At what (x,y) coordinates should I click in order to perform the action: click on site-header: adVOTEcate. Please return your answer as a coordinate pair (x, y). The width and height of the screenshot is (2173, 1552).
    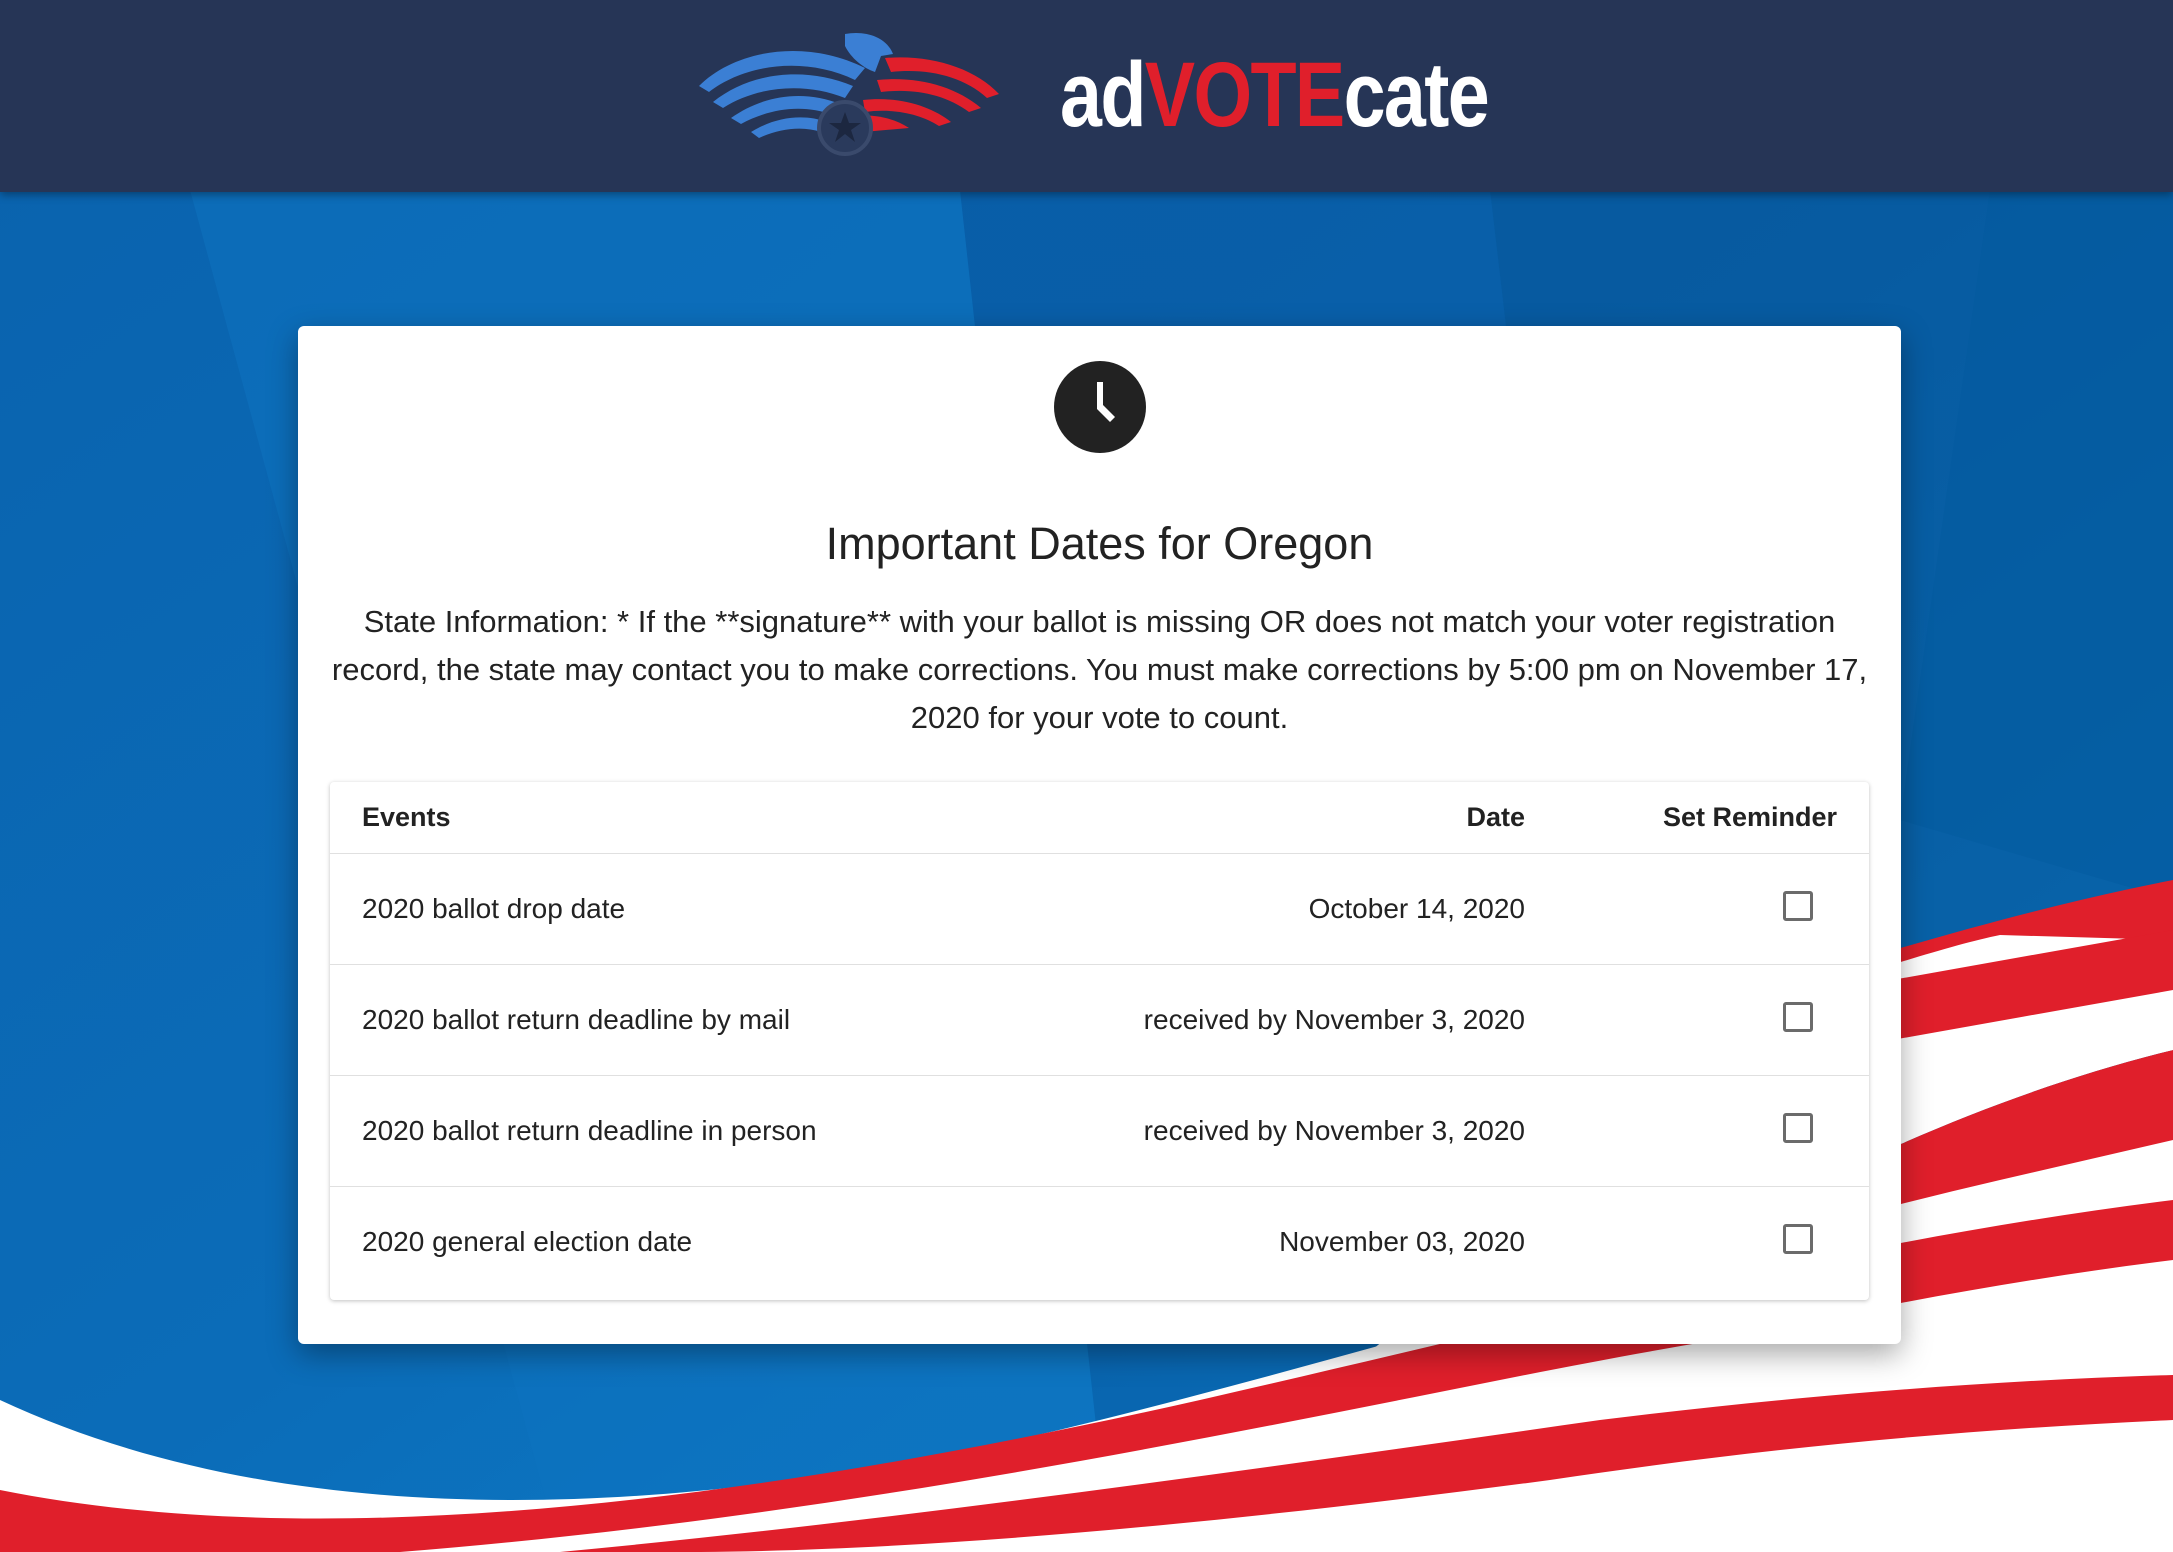
    Looking at the image, I should click on (1086, 96).